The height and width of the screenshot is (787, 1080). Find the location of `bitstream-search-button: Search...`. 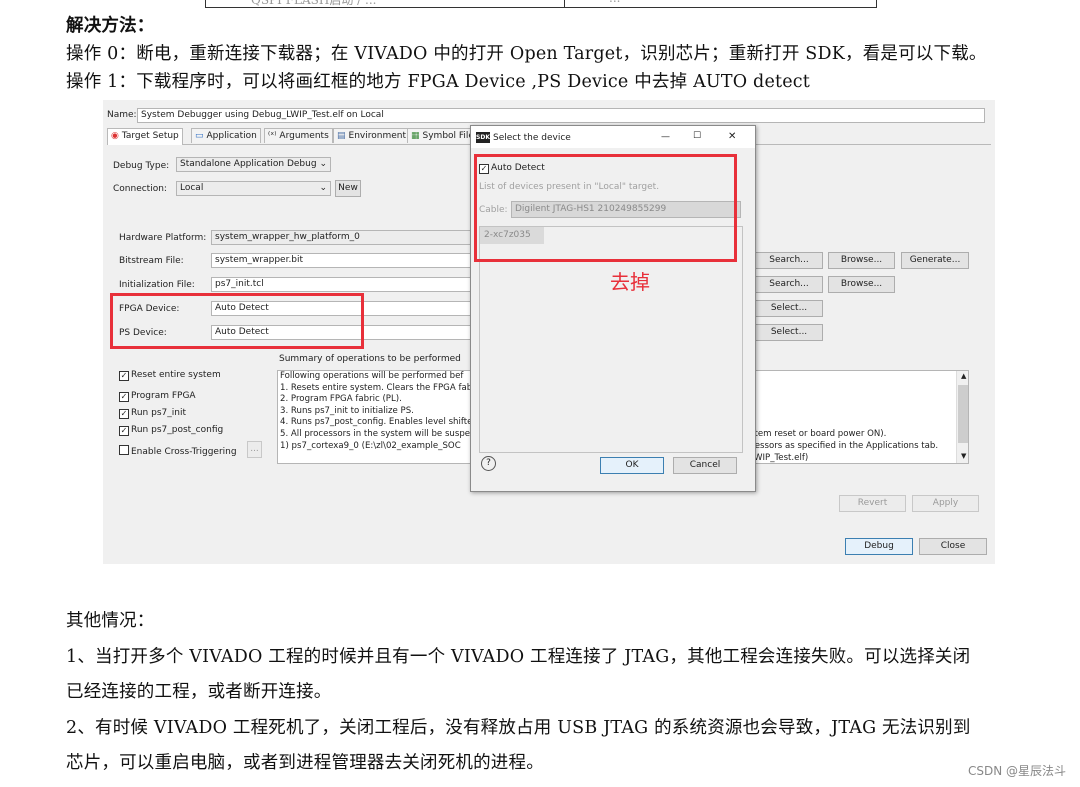

bitstream-search-button: Search... is located at coordinates (789, 260).